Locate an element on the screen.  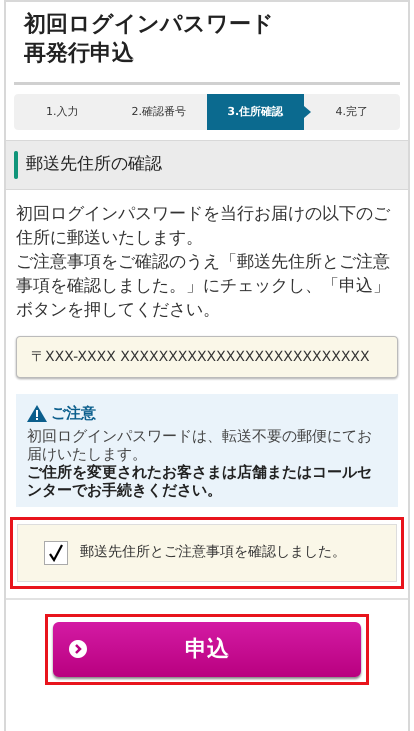
submit-button: 申込 is located at coordinates (207, 649).